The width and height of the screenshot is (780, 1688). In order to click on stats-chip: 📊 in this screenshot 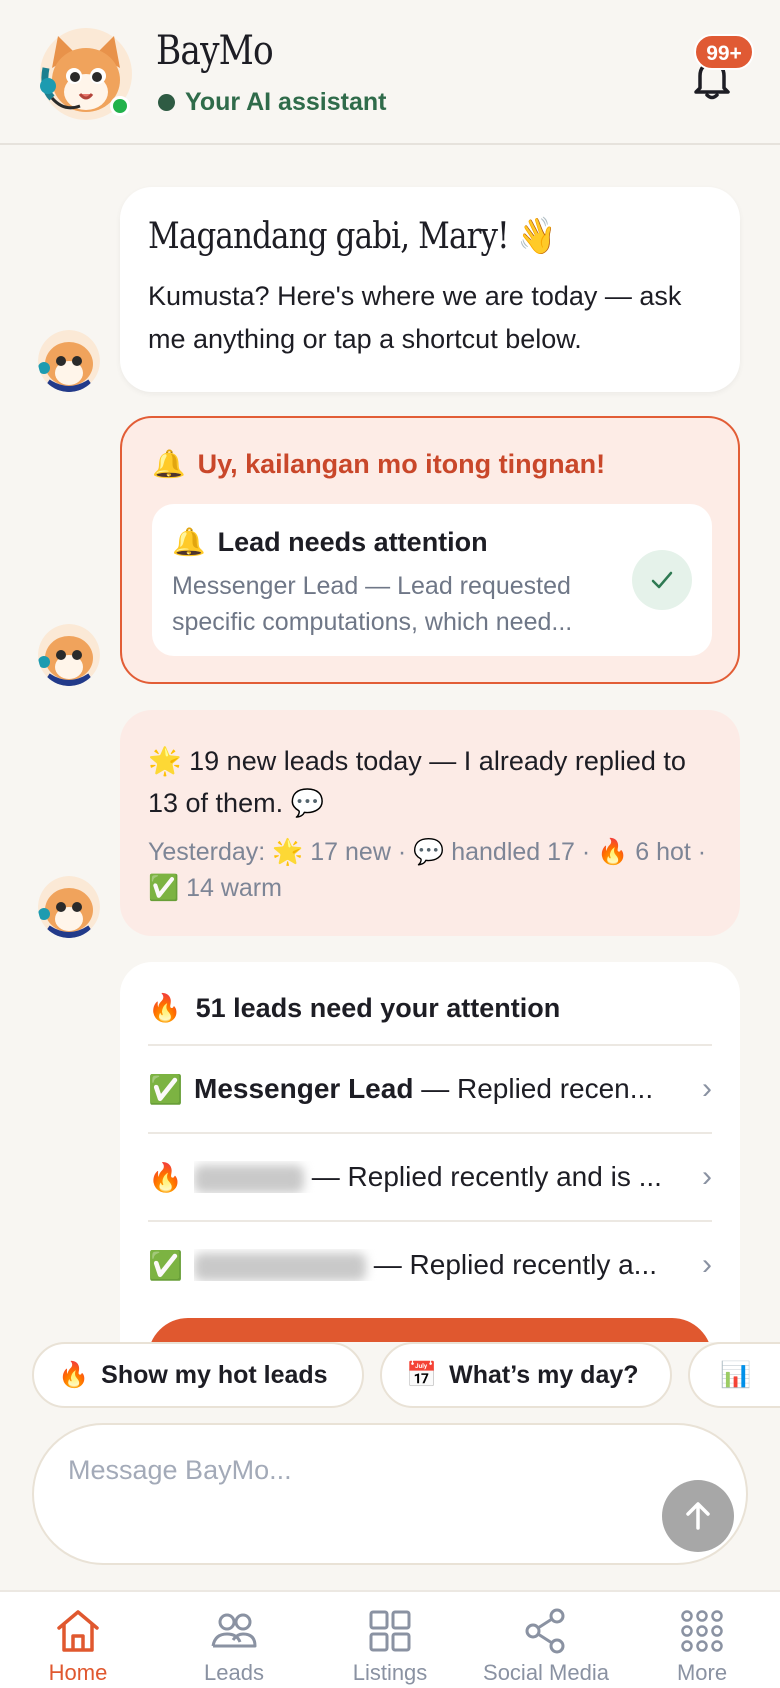, I will do `click(734, 1375)`.